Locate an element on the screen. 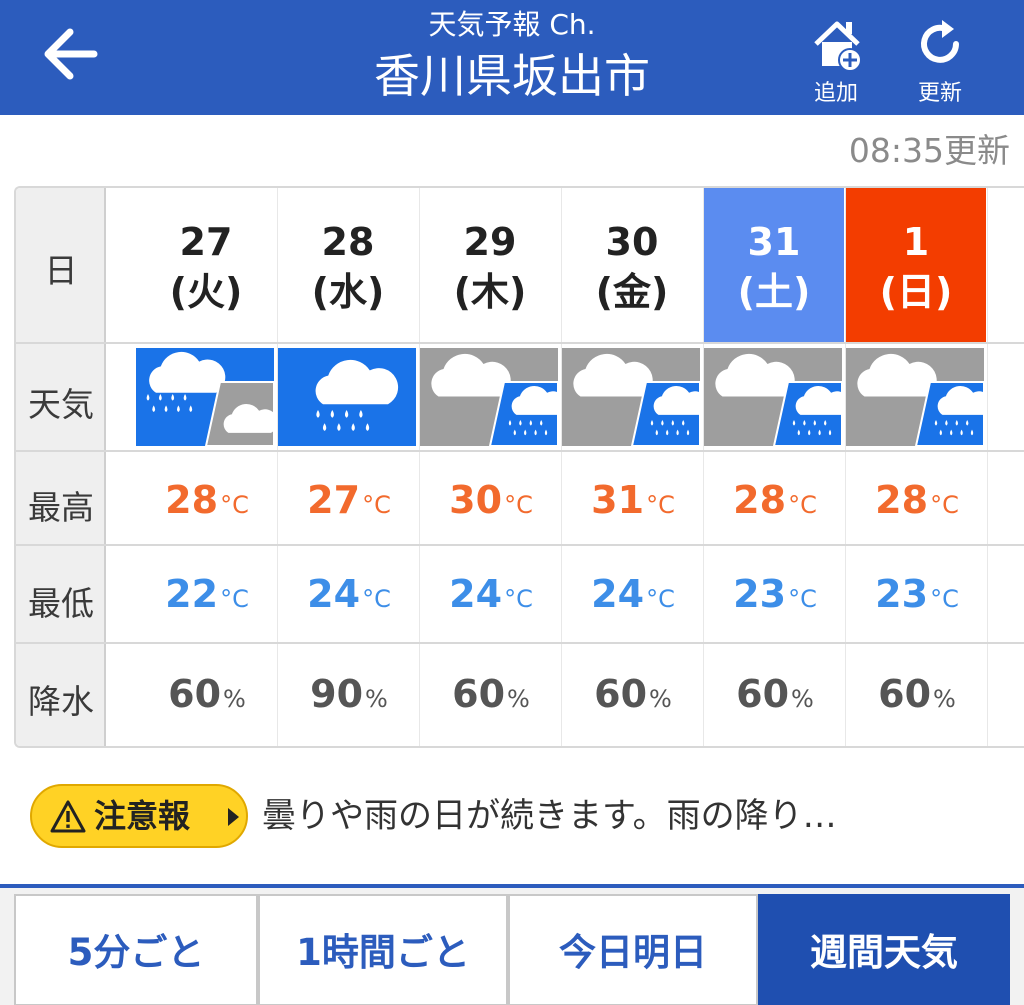  tab-label: 1時間ごと is located at coordinates (383, 952).